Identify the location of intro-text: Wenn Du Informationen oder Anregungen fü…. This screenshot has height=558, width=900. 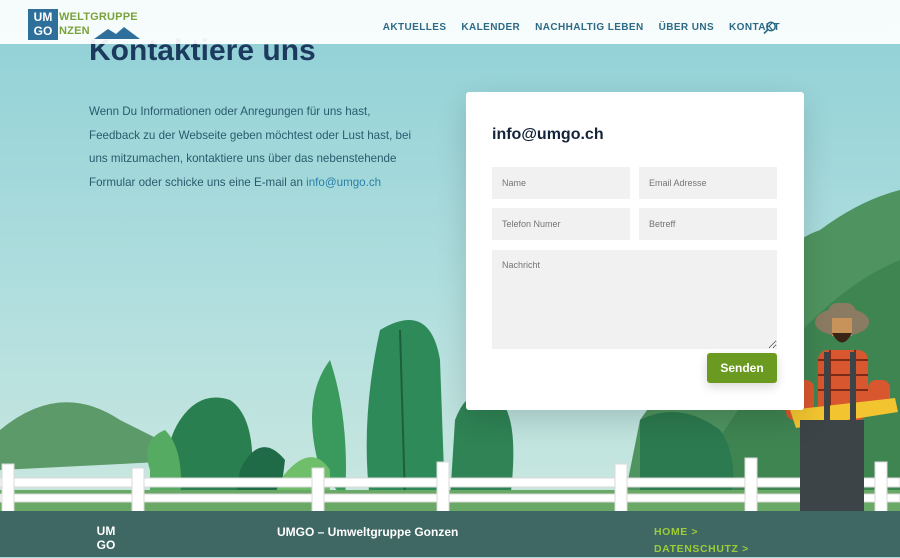
(254, 147).